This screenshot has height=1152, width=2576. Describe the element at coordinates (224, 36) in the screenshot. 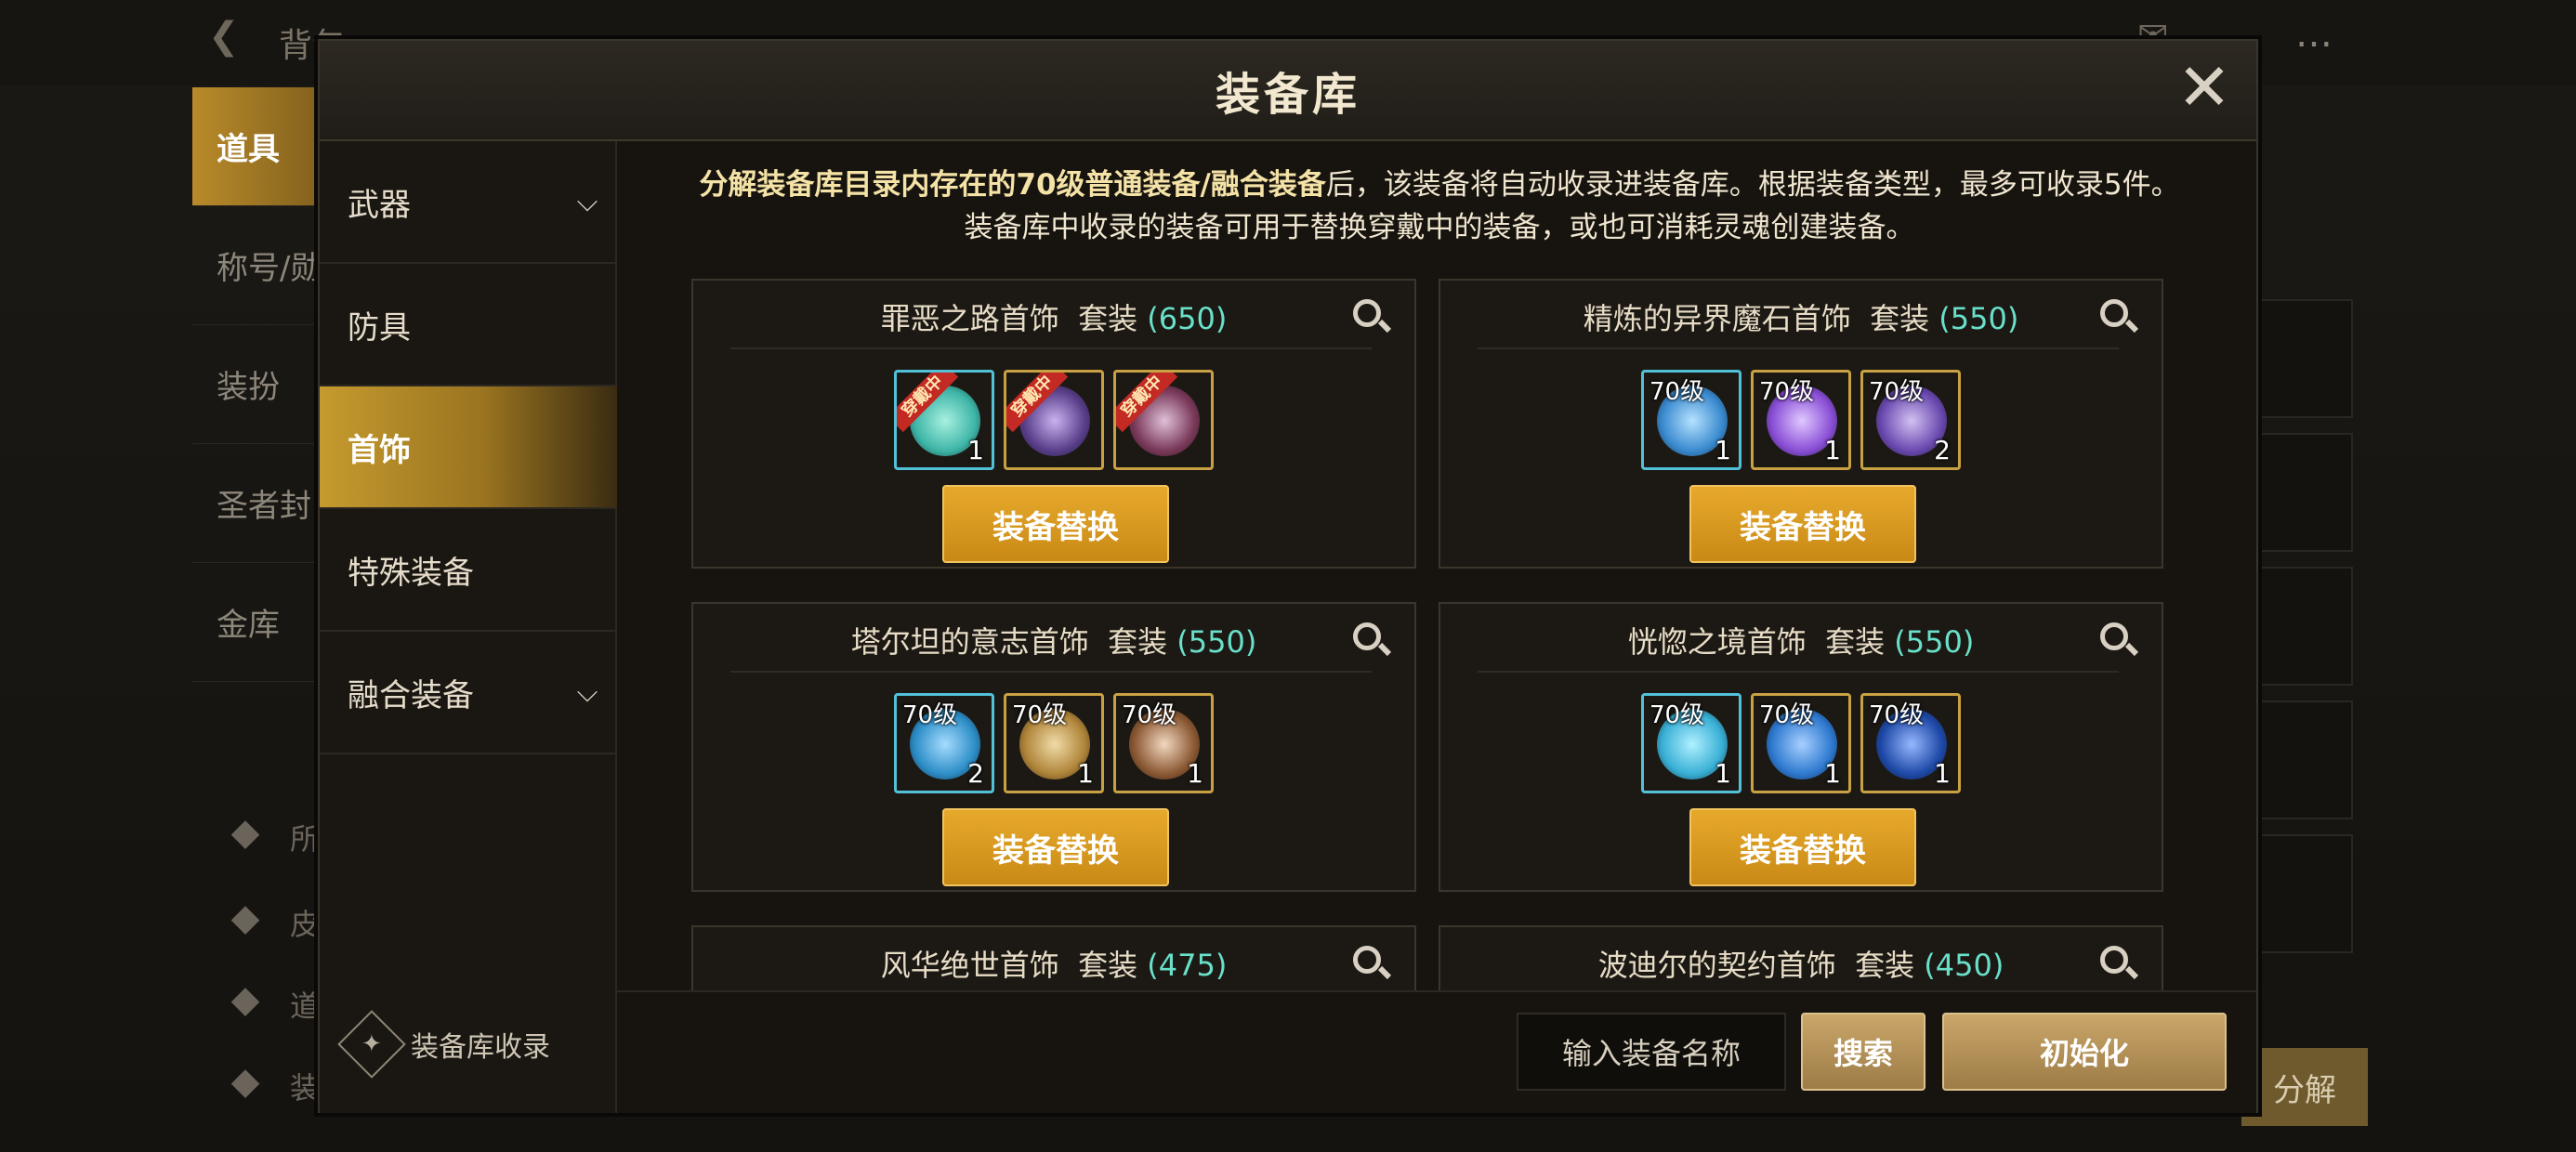

I see `back-arrow-icon: ❮` at that location.